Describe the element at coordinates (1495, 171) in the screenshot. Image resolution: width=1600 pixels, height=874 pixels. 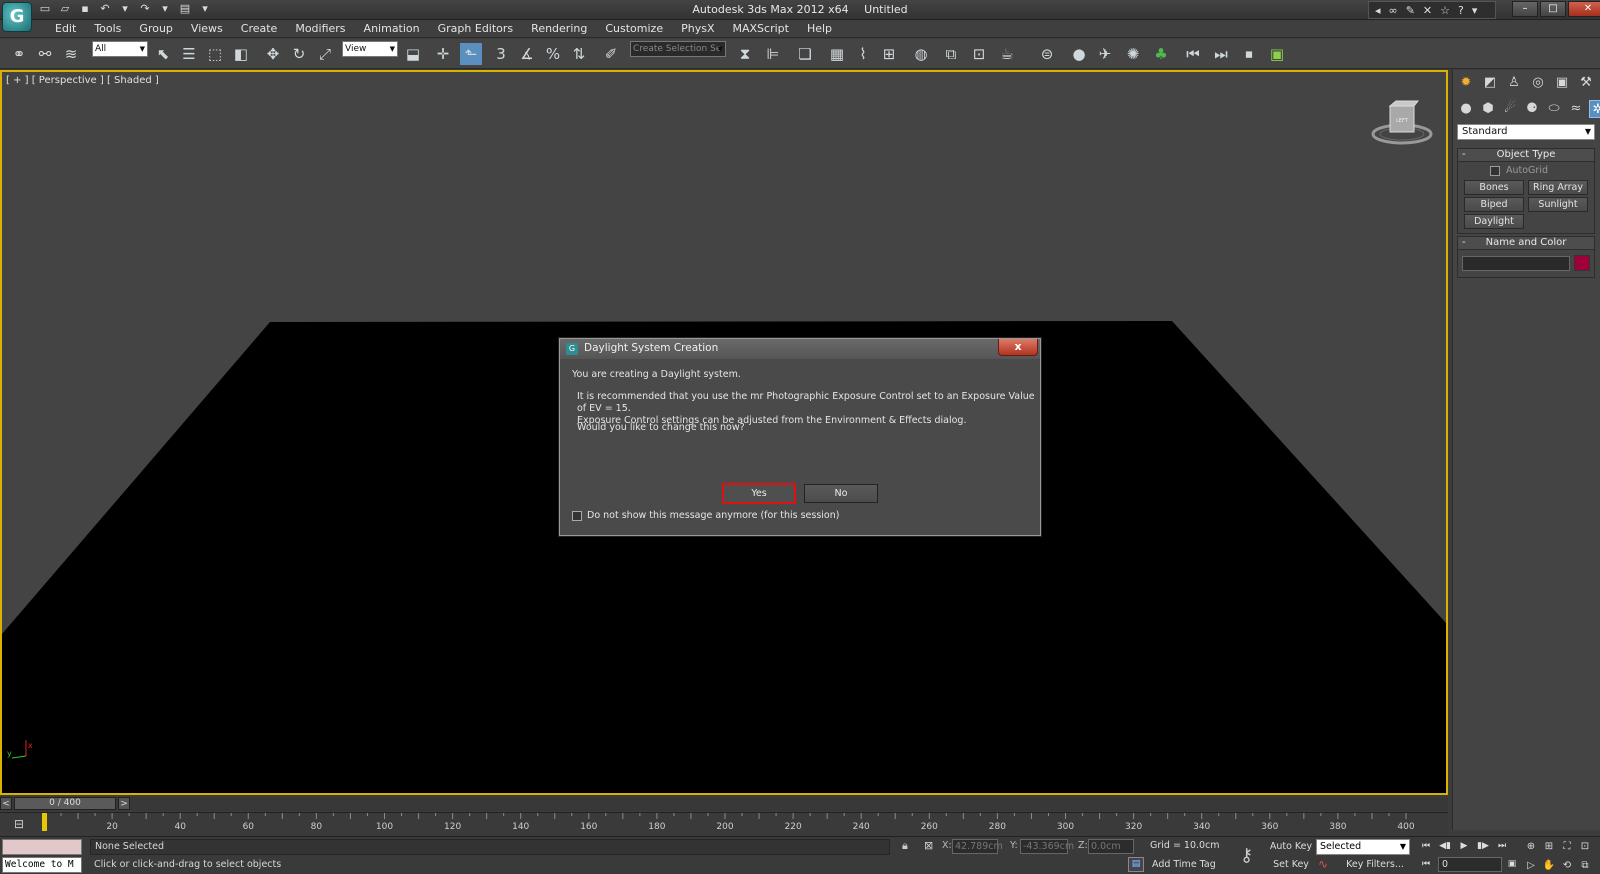
I see `autogrid-checkbox` at that location.